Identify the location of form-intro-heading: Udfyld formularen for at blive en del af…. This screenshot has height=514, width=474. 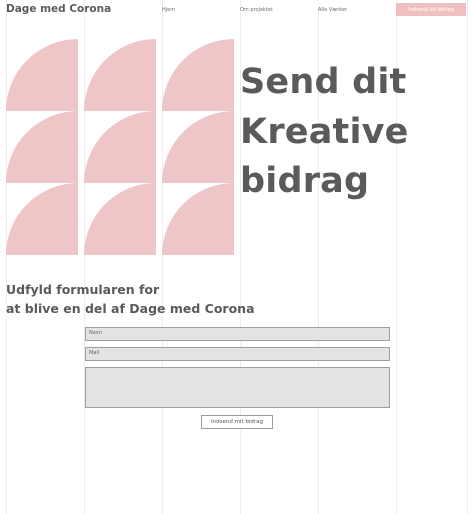
(130, 299).